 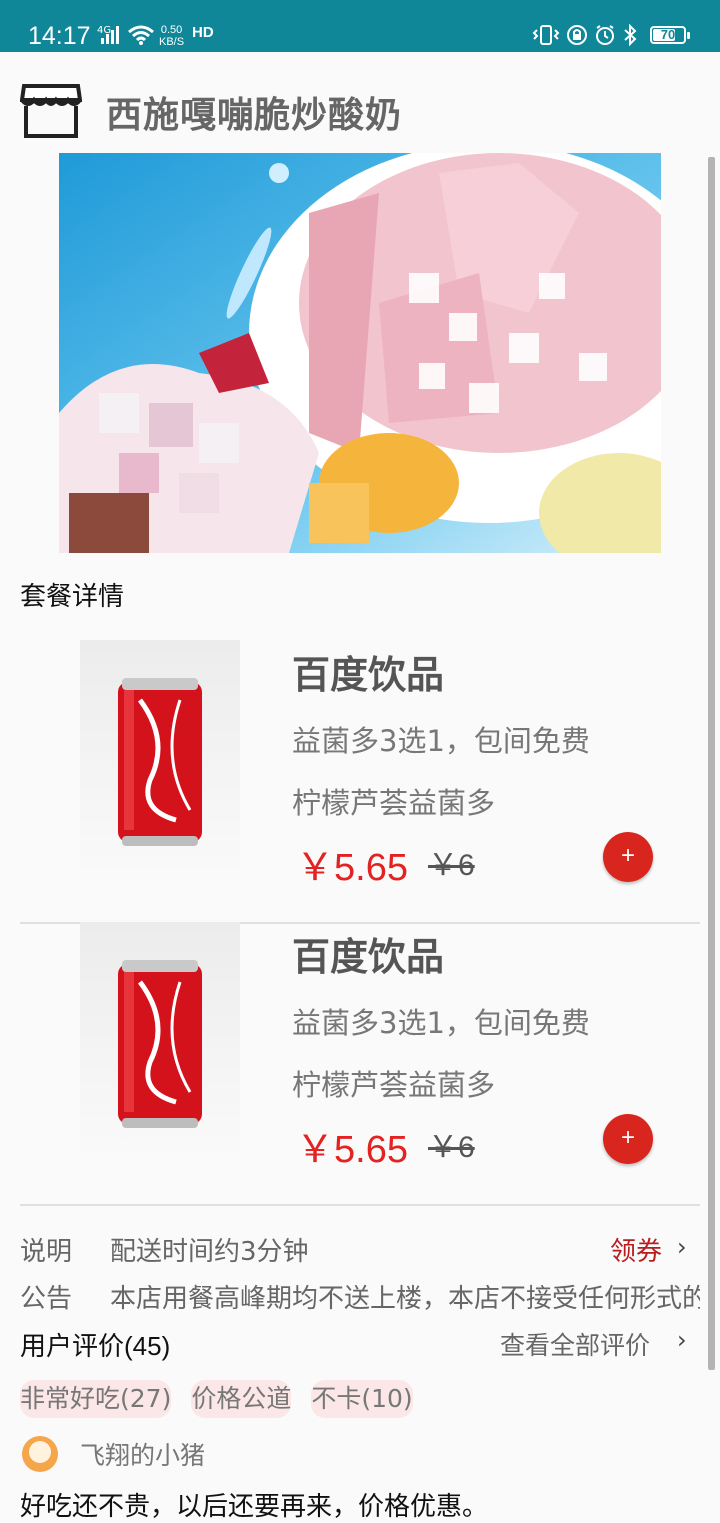 I want to click on announcement-clip: 公告 本店用餐高峰期均不送上楼，本店不接受任何形式的预订, so click(x=360, y=1297).